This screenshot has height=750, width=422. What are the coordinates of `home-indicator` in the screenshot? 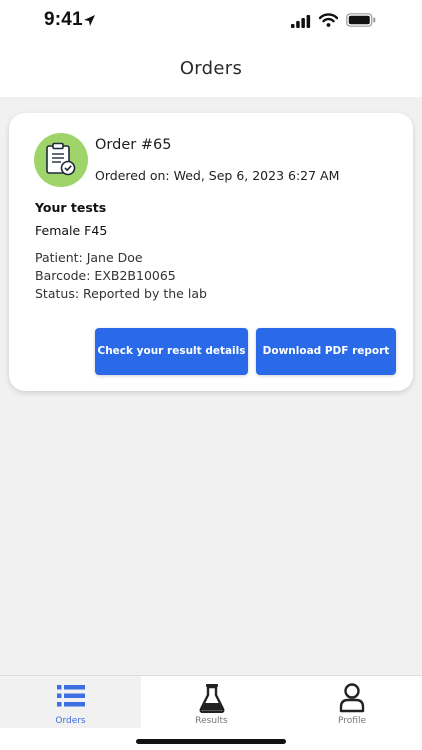 It's located at (211, 741).